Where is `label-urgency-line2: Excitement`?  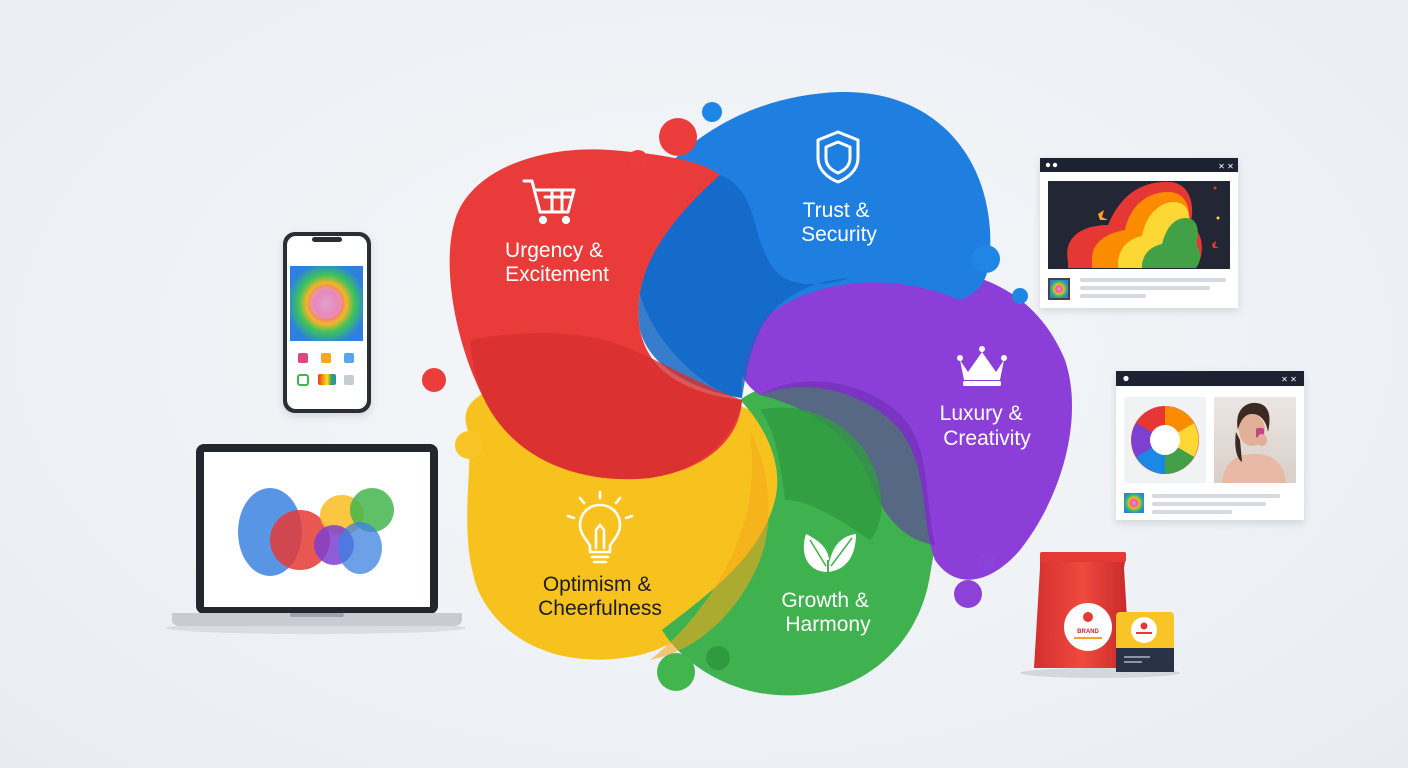
label-urgency-line2: Excitement is located at coordinates (557, 274).